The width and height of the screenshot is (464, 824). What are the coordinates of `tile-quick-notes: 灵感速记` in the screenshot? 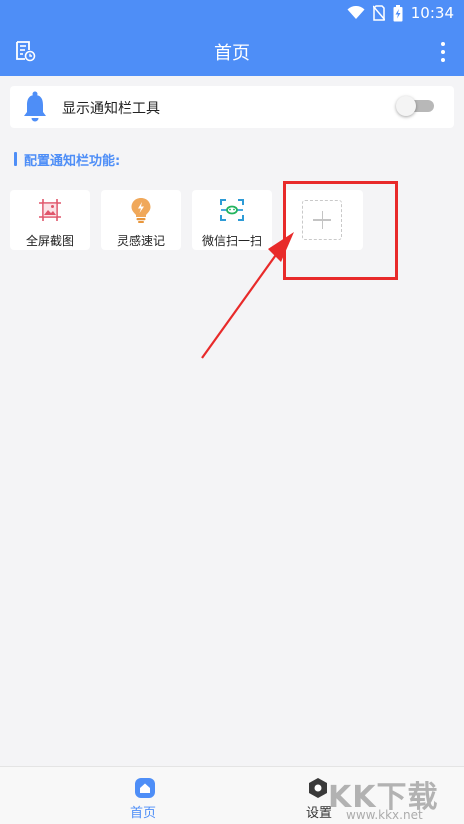 It's located at (141, 220).